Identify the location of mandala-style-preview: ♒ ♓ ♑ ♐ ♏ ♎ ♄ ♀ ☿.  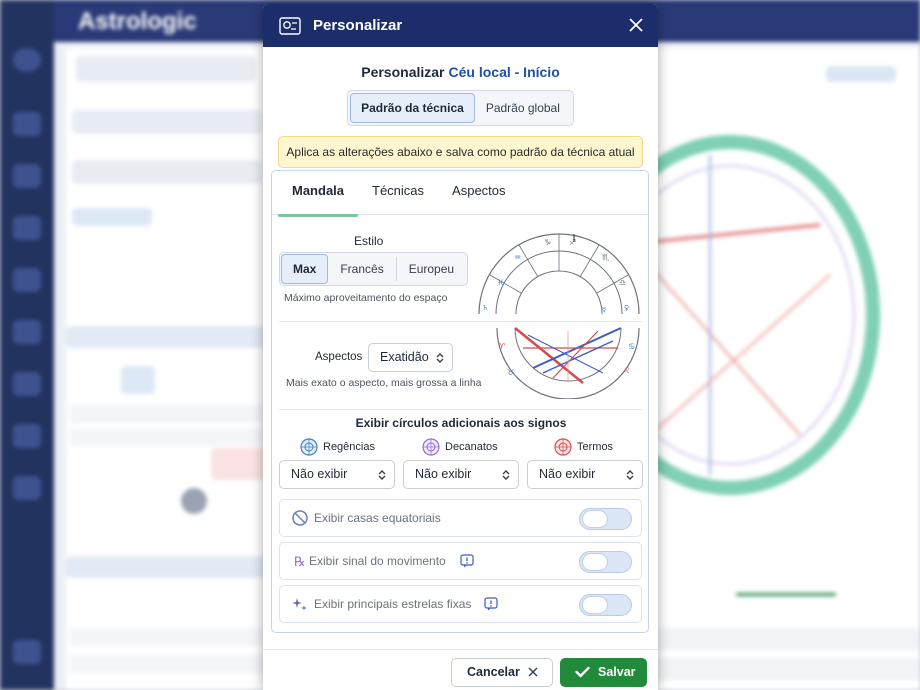
(559, 273).